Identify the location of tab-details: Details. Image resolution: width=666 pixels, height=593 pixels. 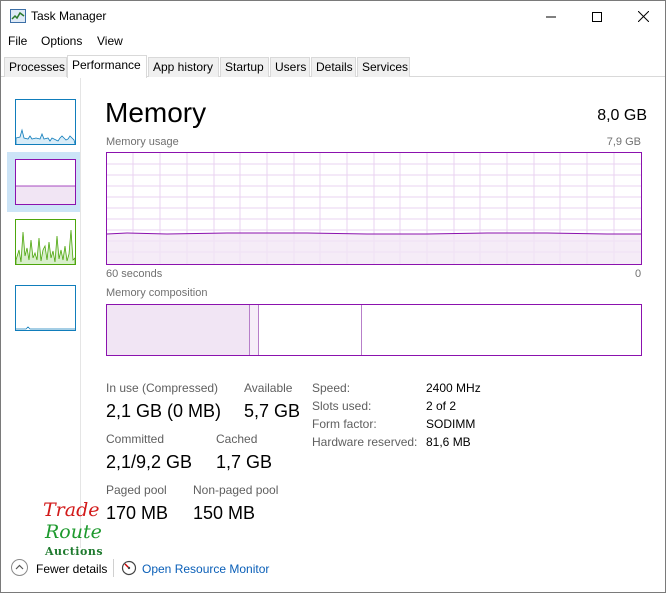
(333, 67).